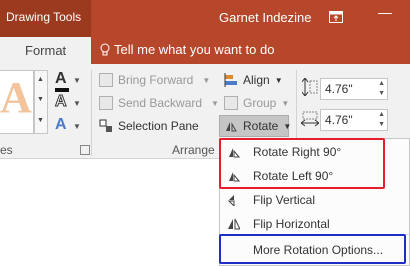 This screenshot has height=266, width=410. I want to click on text-outline-icon: A, so click(61, 102).